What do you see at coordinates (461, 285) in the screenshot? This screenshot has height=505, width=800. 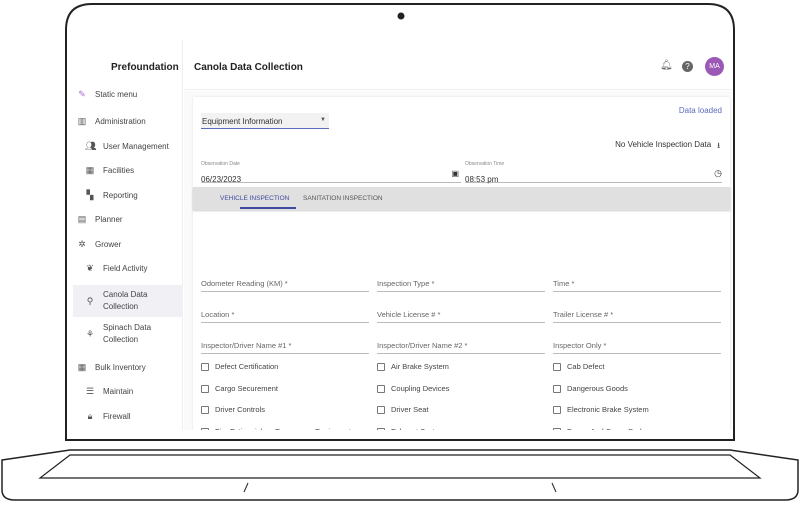 I see `text-field: Inspection Type *` at bounding box center [461, 285].